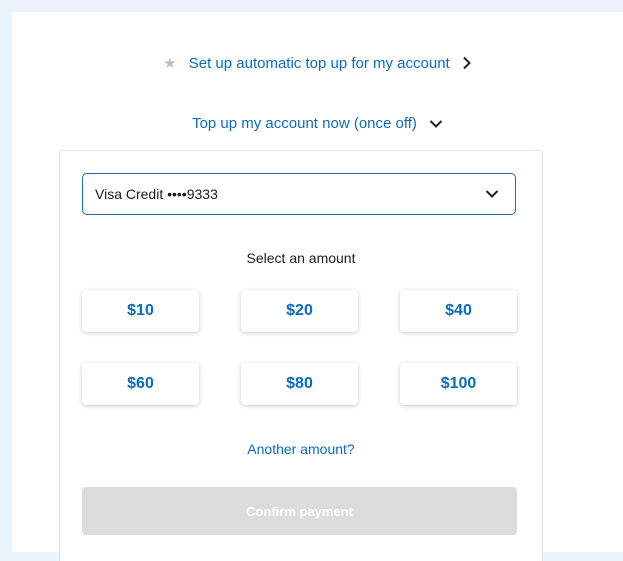 Image resolution: width=623 pixels, height=561 pixels. I want to click on amount-button-60: $60, so click(140, 384).